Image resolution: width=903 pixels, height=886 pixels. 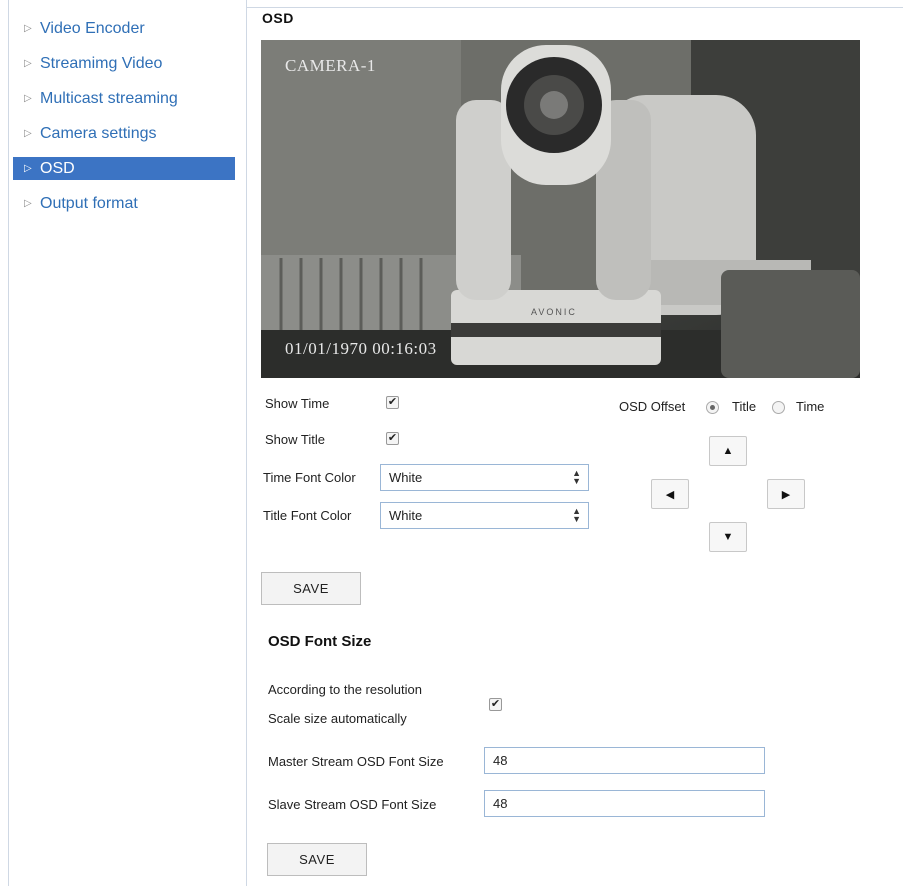 I want to click on title-font-color-select: White ▲ ▼, so click(x=484, y=515).